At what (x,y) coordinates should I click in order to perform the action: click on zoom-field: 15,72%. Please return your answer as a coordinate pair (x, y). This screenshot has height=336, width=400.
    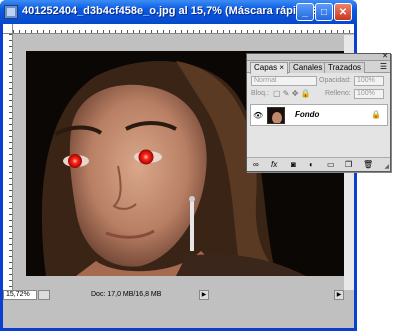
    Looking at the image, I should click on (20, 295).